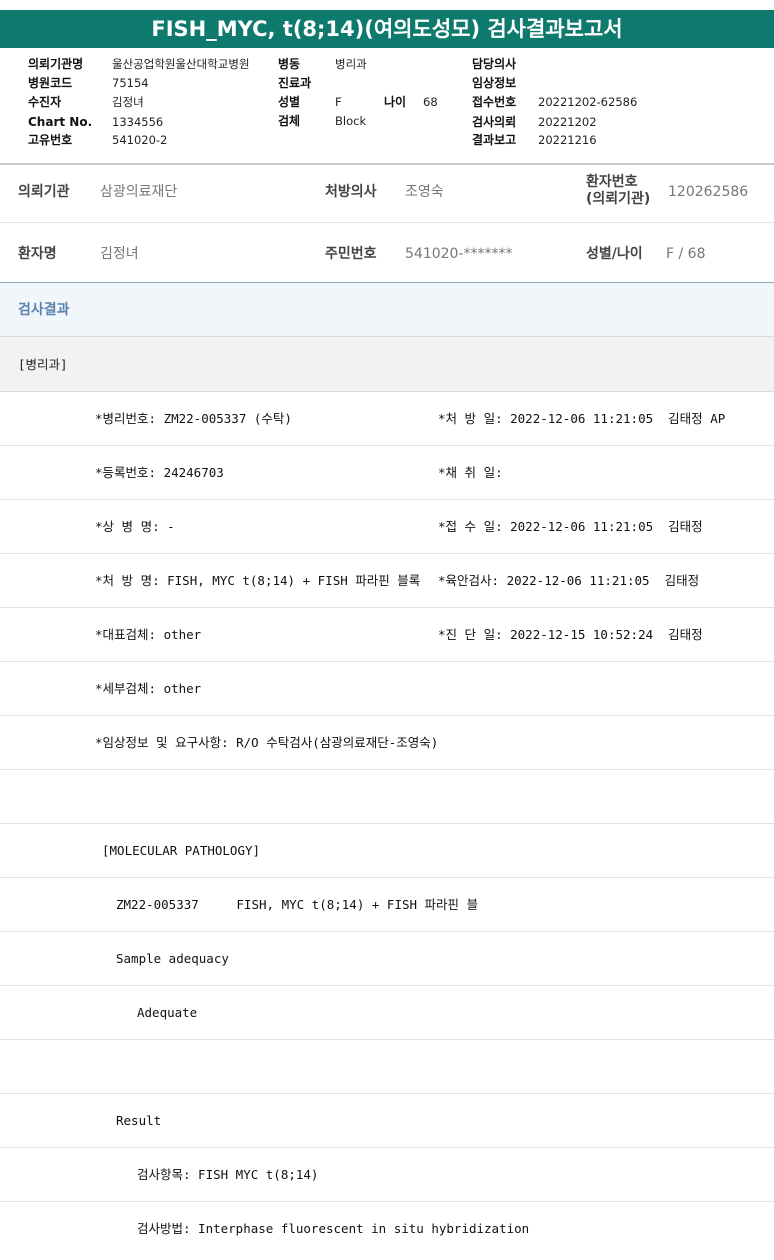 This screenshot has width=774, height=1260. What do you see at coordinates (140, 140) in the screenshot?
I see `unique-no-value: 541020-2` at bounding box center [140, 140].